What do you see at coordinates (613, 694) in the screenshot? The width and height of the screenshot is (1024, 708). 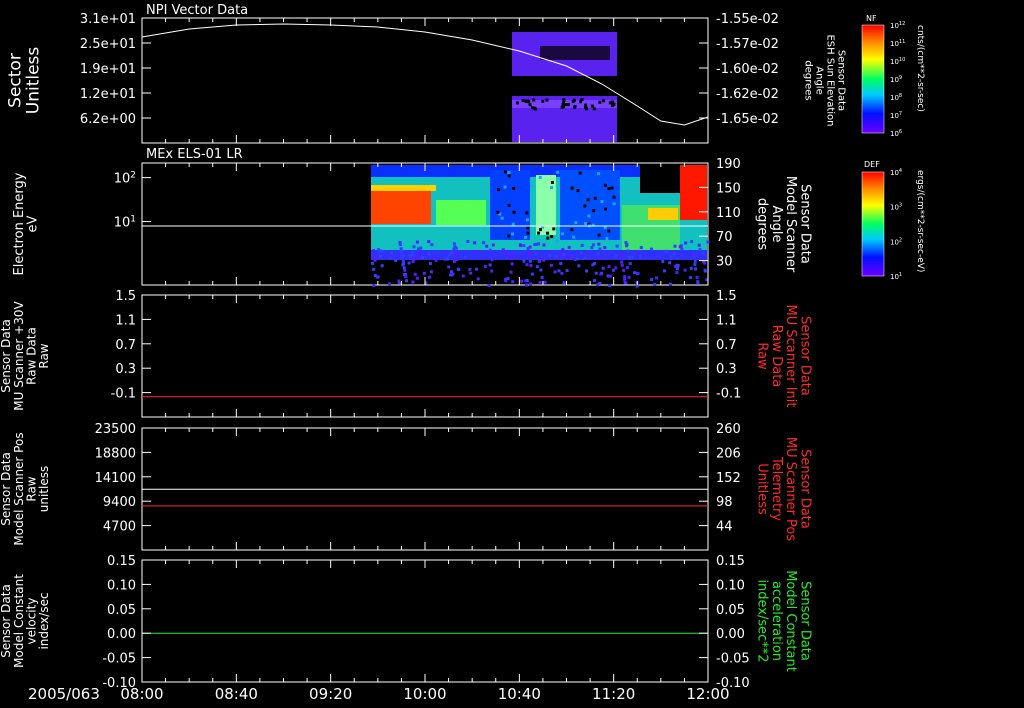 I see `time-tick-label: 11:20` at bounding box center [613, 694].